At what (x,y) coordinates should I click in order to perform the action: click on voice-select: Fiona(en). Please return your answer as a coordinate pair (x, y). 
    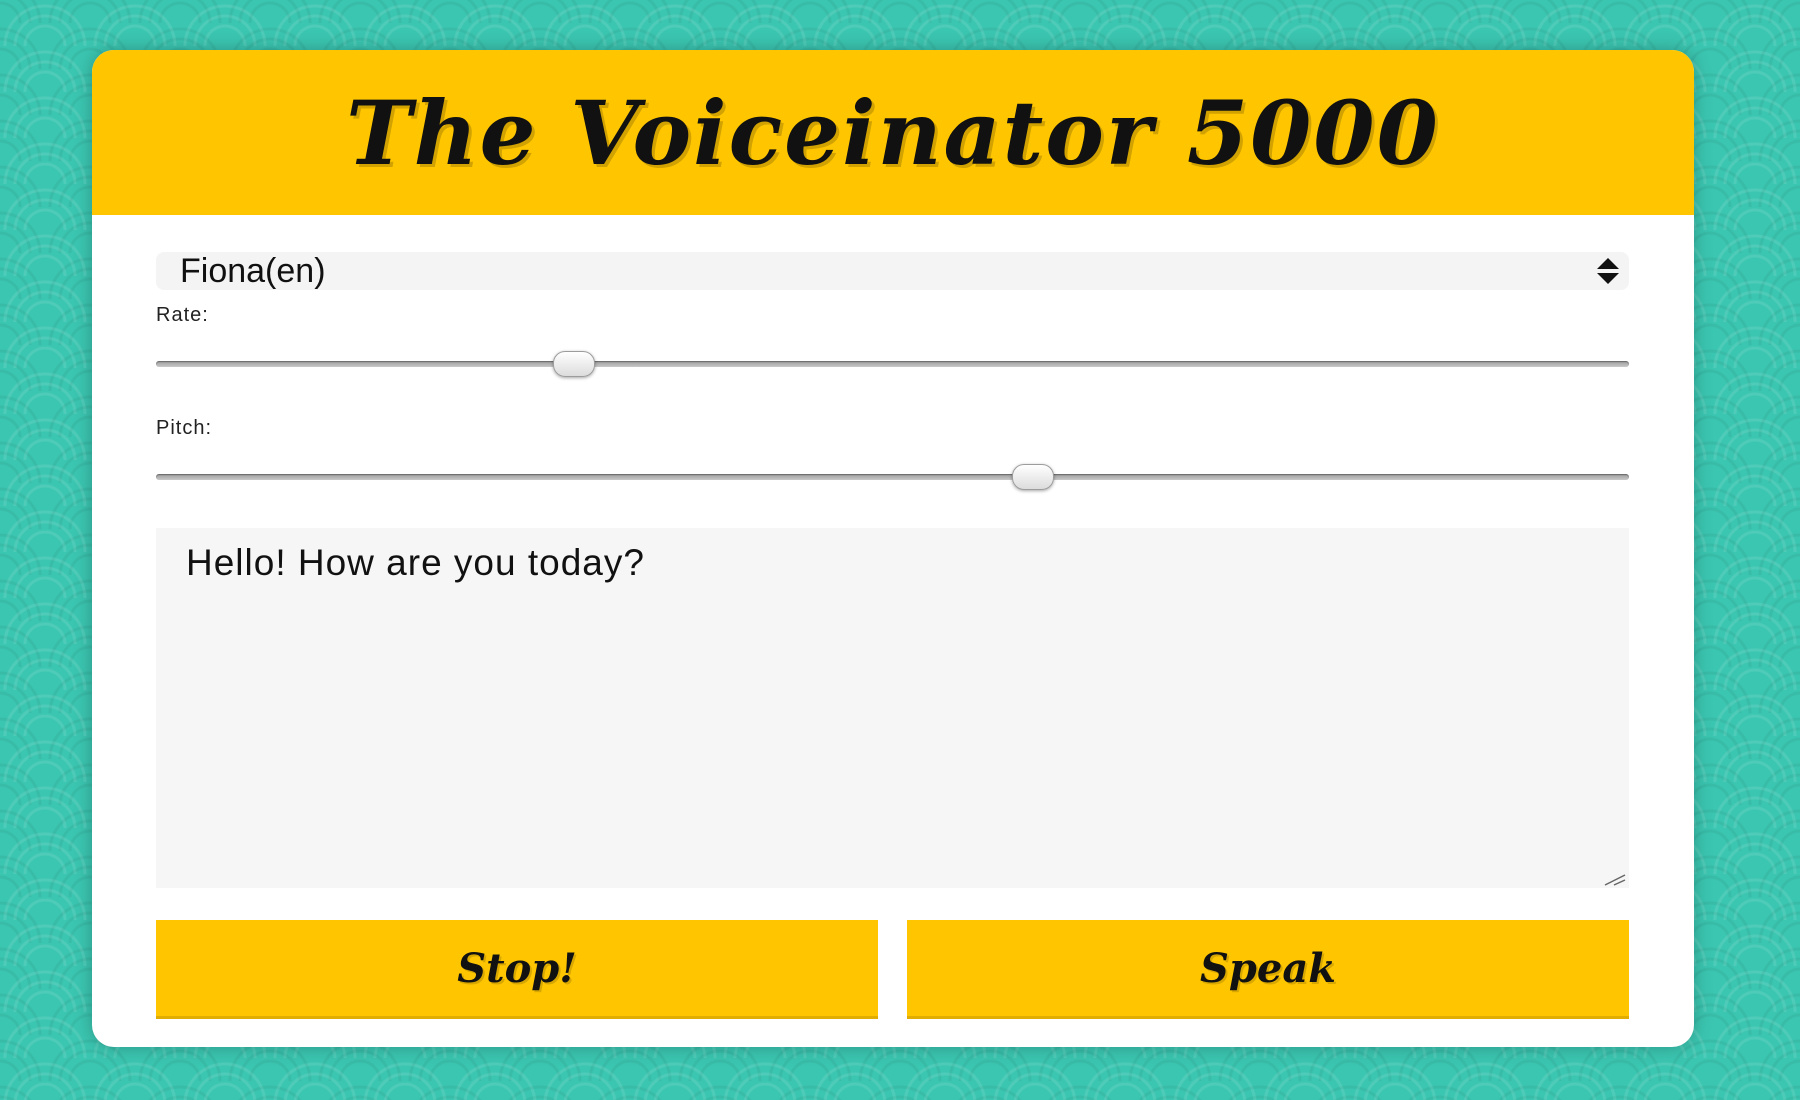
    Looking at the image, I should click on (892, 271).